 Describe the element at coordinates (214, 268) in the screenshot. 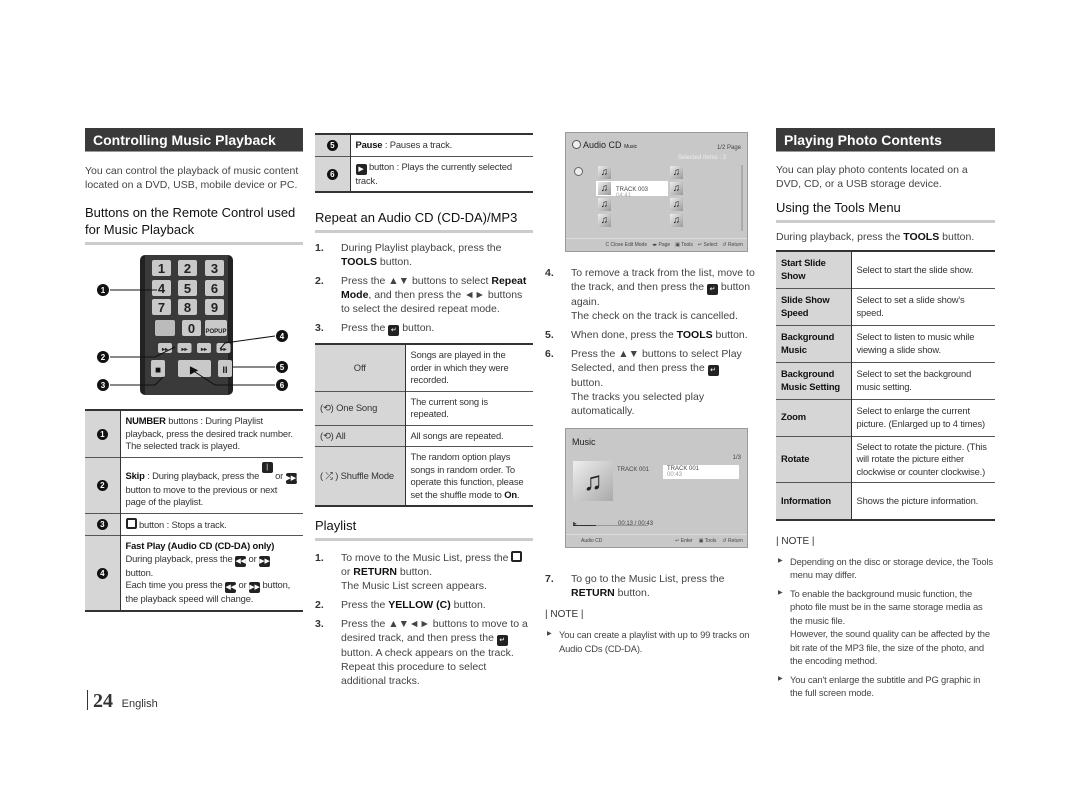

I see `key-label: 3` at that location.